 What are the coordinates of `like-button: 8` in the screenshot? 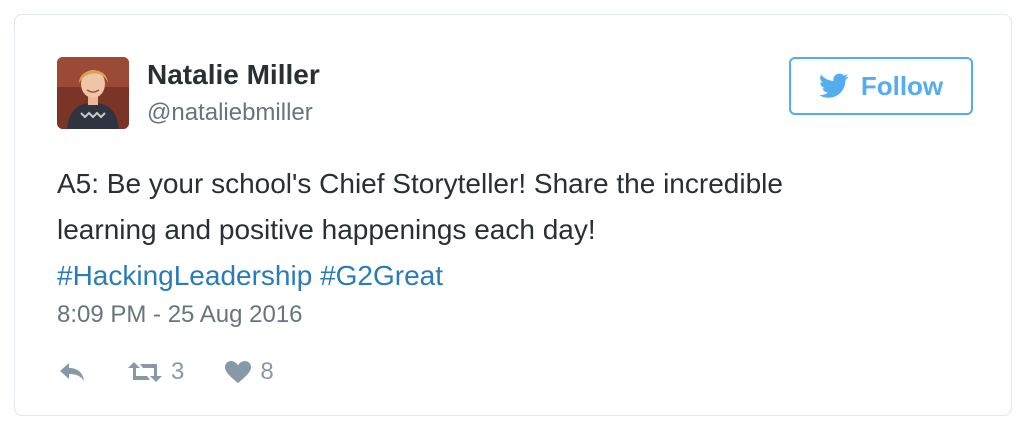 It's located at (249, 372).